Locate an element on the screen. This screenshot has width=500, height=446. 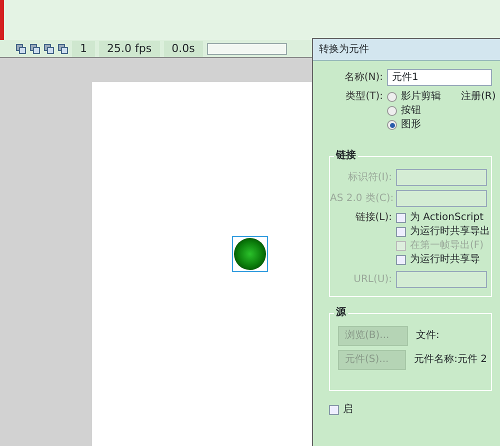
elapsed-time: 0.0s is located at coordinates (183, 48).